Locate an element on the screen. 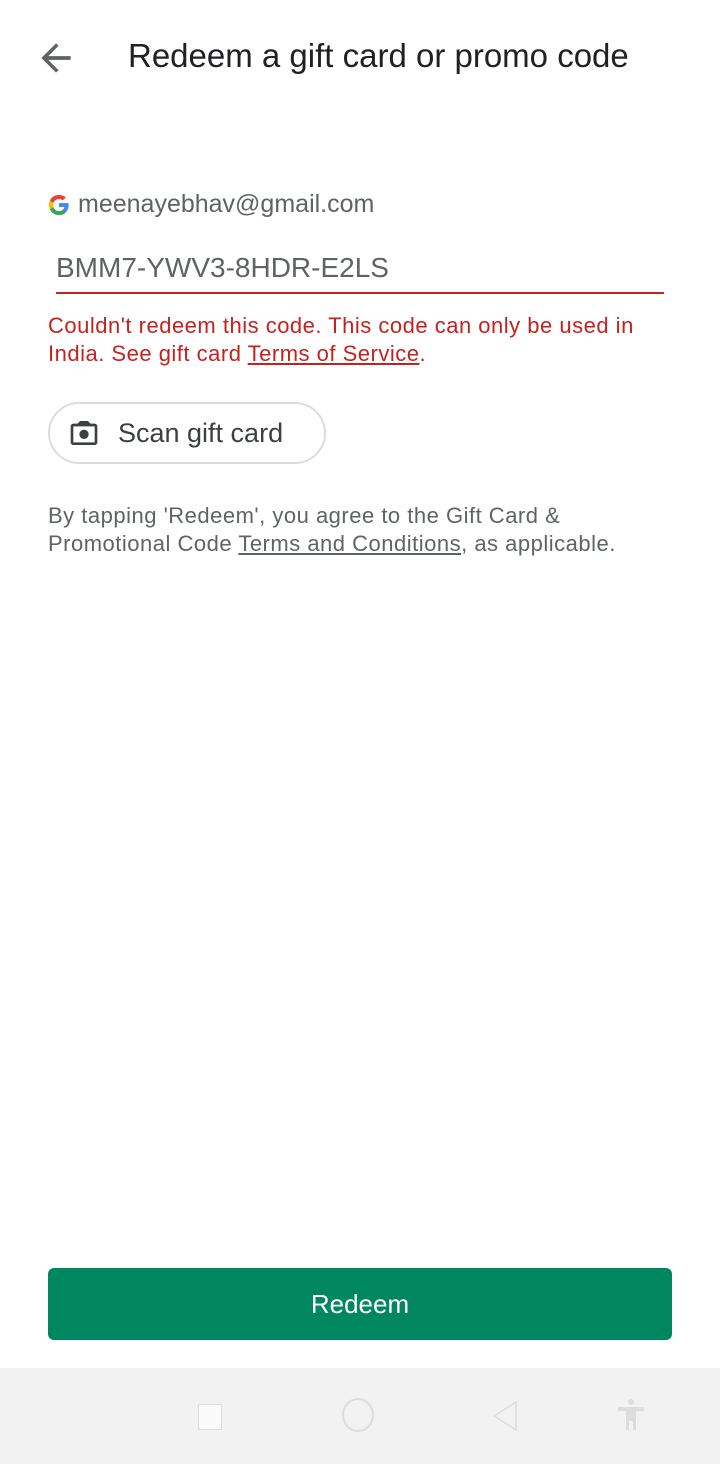 The width and height of the screenshot is (720, 1464). scan-gift-card-button: Scan gift card is located at coordinates (187, 433).